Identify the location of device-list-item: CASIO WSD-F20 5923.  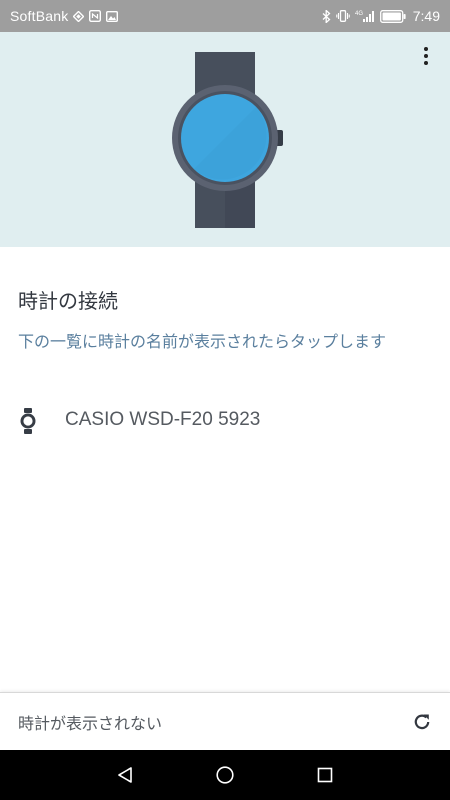
(225, 420).